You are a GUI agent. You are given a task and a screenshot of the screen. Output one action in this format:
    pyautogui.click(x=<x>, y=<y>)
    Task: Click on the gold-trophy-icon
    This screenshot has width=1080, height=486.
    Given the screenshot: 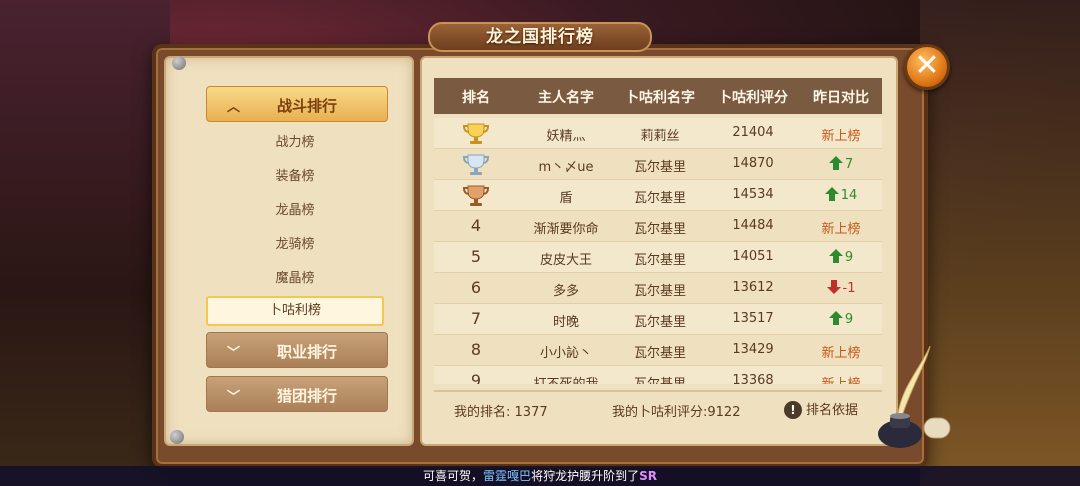 What is the action you would take?
    pyautogui.click(x=476, y=133)
    